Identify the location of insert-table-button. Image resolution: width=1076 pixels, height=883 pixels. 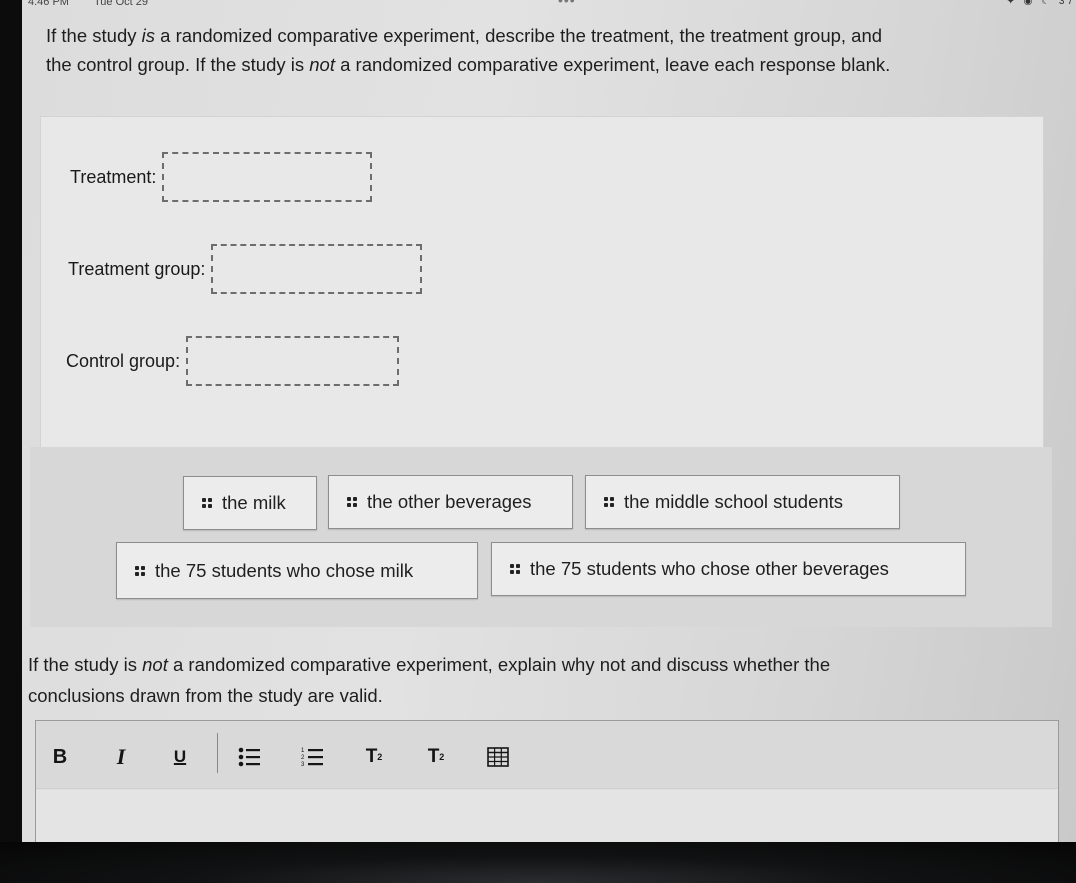
(498, 757).